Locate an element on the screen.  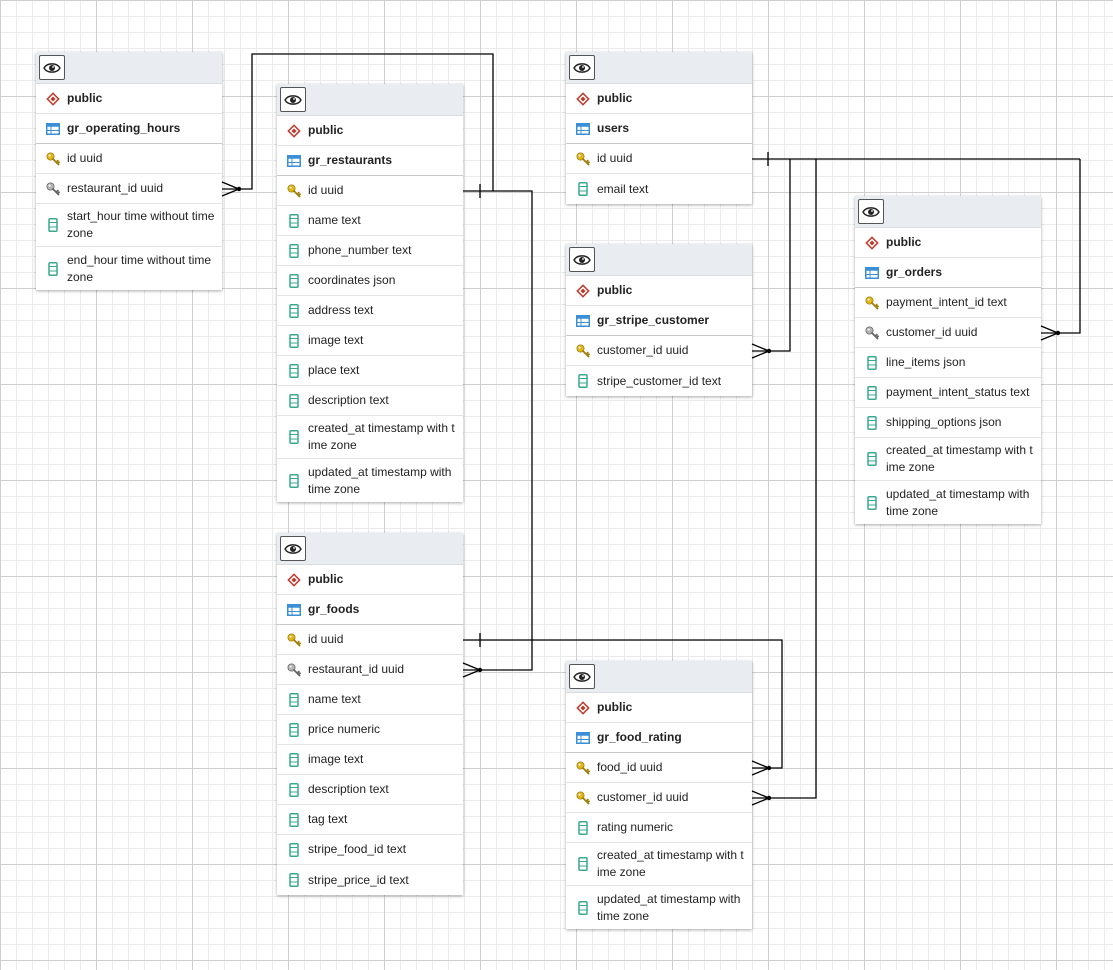
table-name: gr_food_rating is located at coordinates (659, 738).